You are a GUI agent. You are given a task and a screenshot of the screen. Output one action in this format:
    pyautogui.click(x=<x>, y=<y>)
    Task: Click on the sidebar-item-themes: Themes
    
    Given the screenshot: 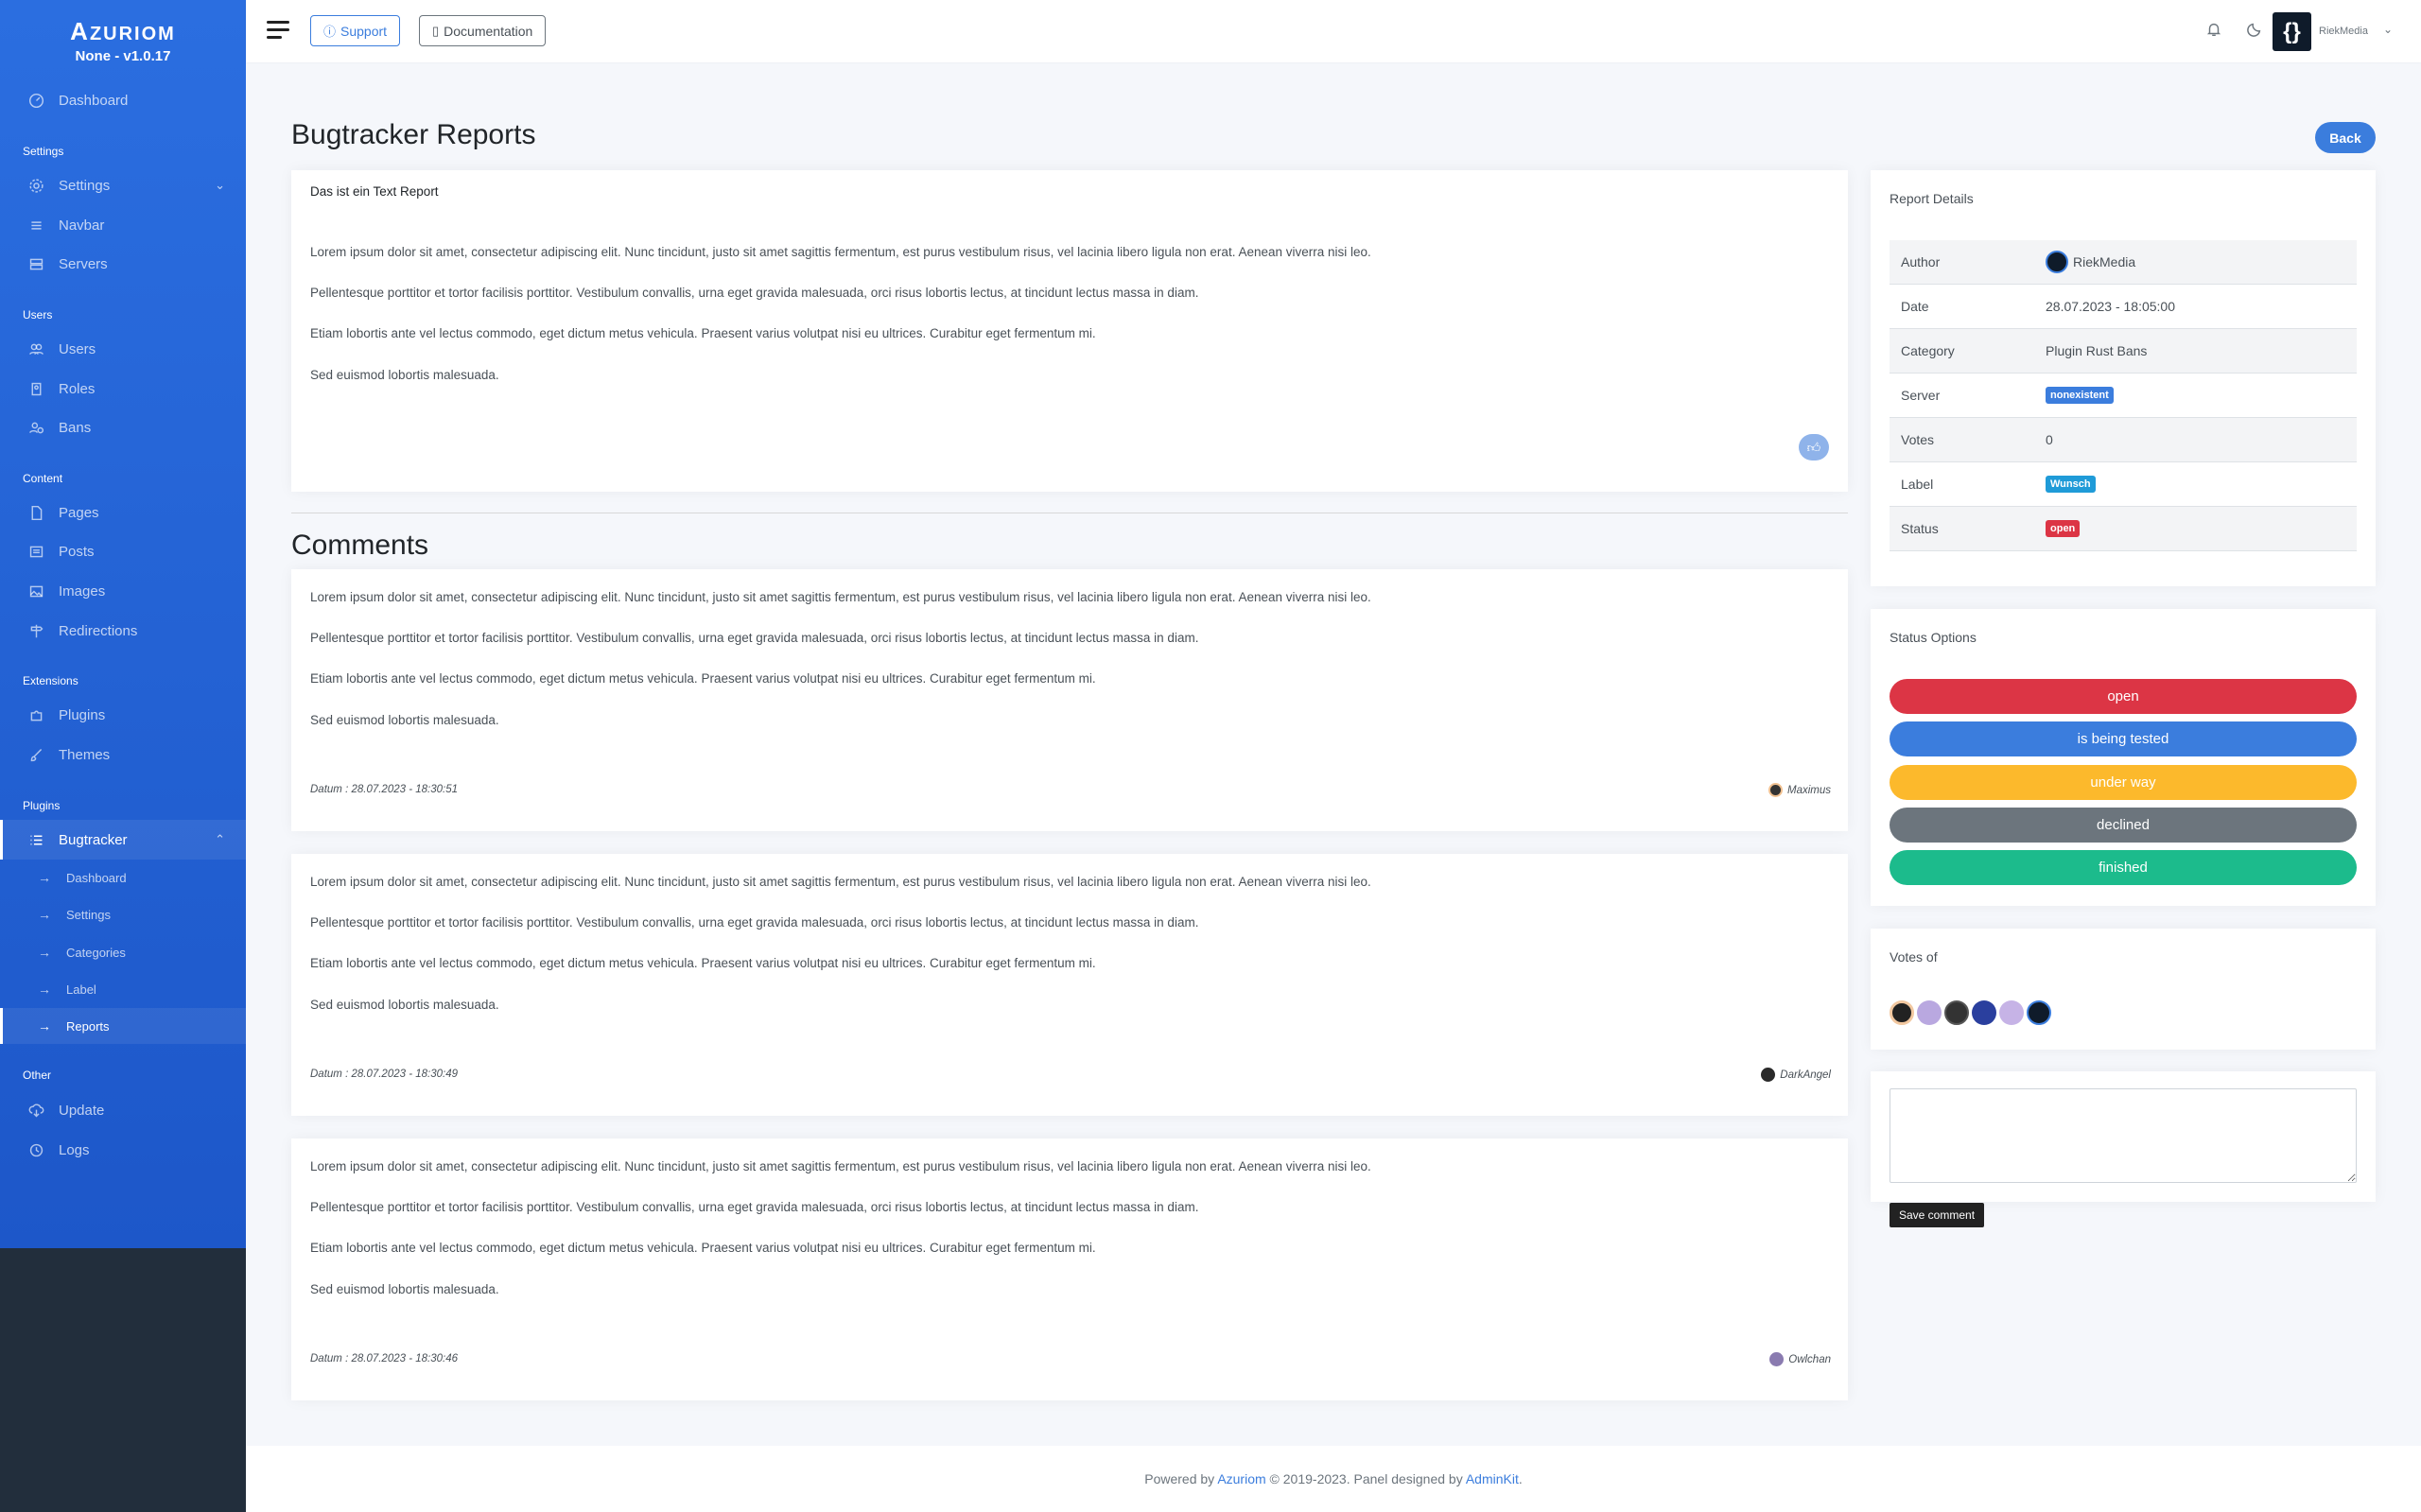 What is the action you would take?
    pyautogui.click(x=123, y=754)
    